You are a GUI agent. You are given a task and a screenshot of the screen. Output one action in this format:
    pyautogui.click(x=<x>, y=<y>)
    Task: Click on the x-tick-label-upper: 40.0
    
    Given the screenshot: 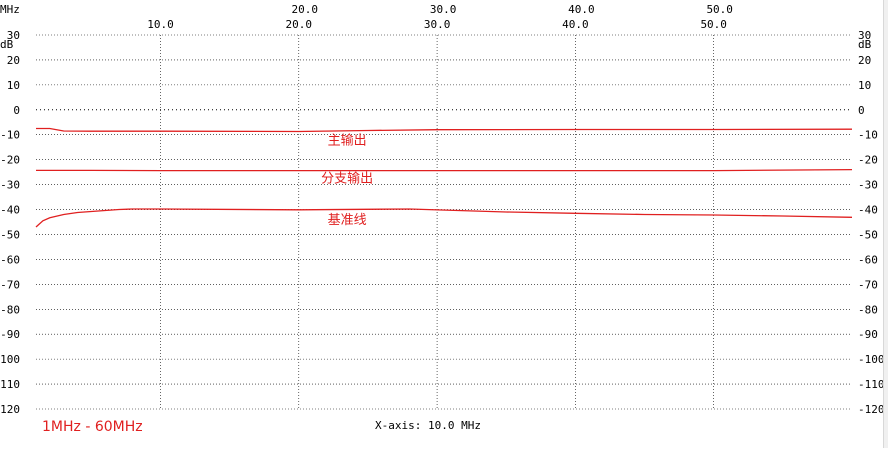 What is the action you would take?
    pyautogui.click(x=581, y=9)
    